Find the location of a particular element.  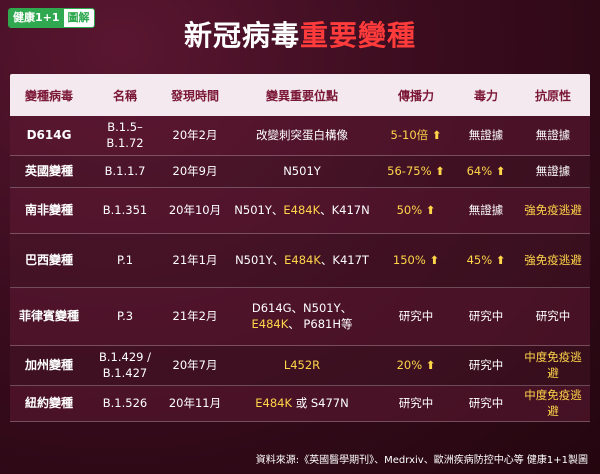

cell-mutation: N501Y、E484K、K417N is located at coordinates (302, 209).